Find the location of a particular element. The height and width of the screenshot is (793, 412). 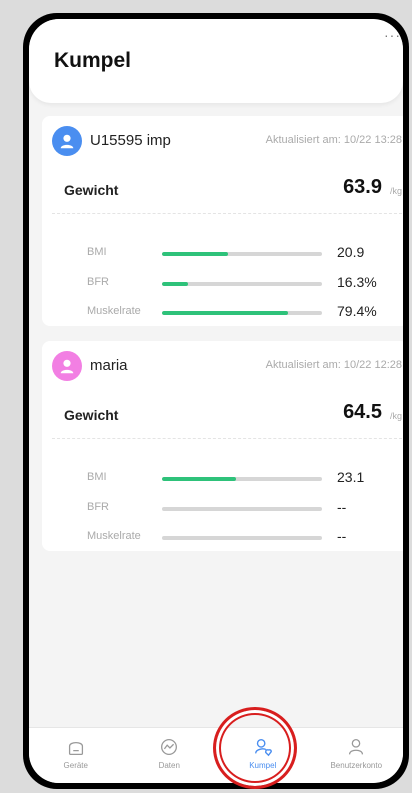

updated-timestamp: Aktualisiert am: 10/22 12:28 is located at coordinates (333, 365).